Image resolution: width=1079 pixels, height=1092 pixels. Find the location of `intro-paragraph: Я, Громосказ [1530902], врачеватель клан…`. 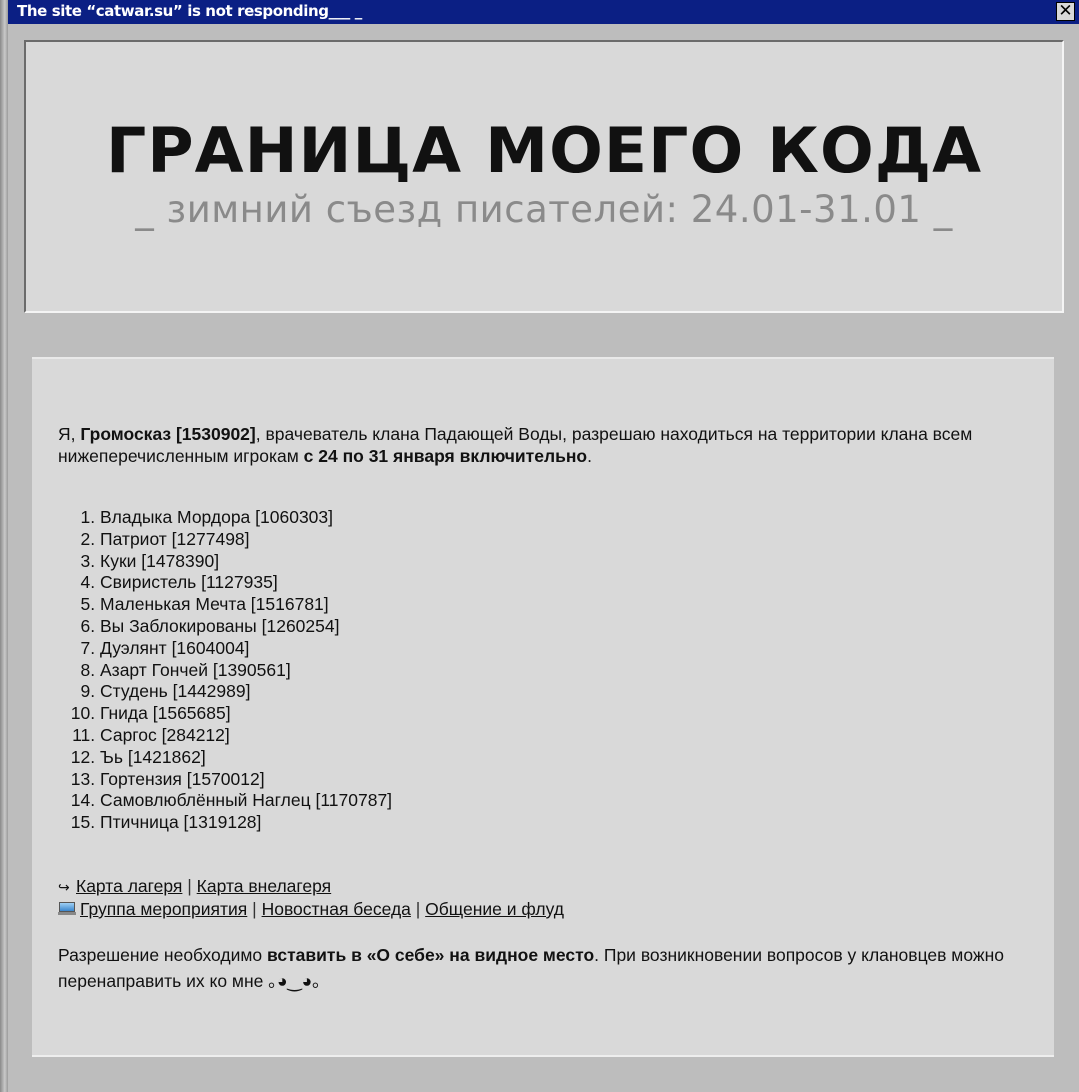

intro-paragraph: Я, Громосказ [1530902], врачеватель клан… is located at coordinates (553, 445).